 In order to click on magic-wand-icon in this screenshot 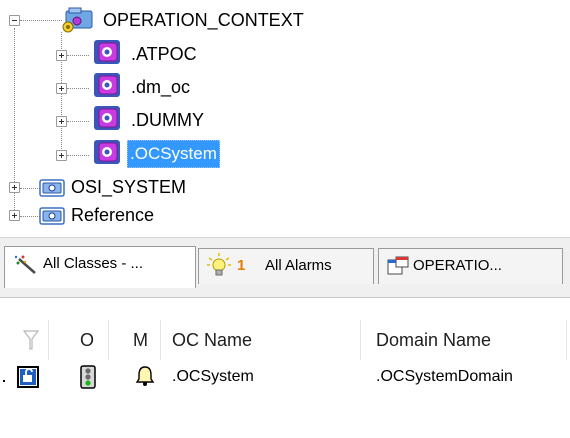, I will do `click(25, 264)`.